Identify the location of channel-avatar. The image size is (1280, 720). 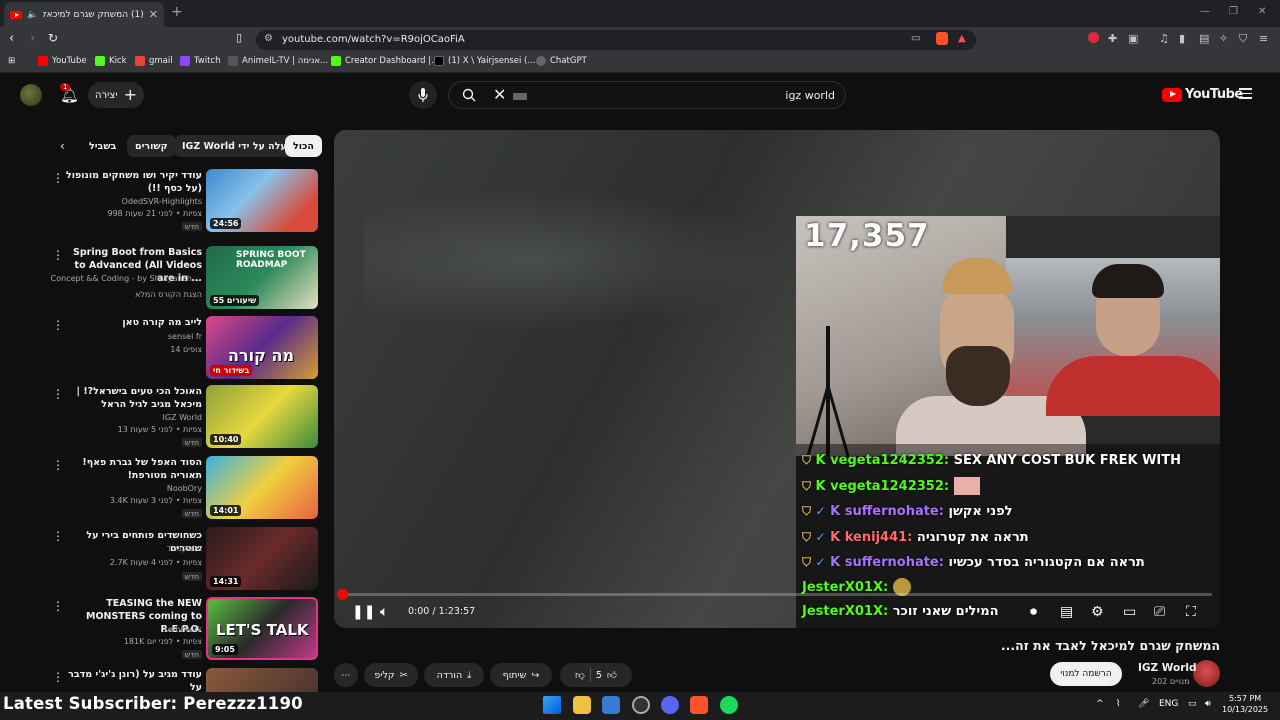
(1206, 673).